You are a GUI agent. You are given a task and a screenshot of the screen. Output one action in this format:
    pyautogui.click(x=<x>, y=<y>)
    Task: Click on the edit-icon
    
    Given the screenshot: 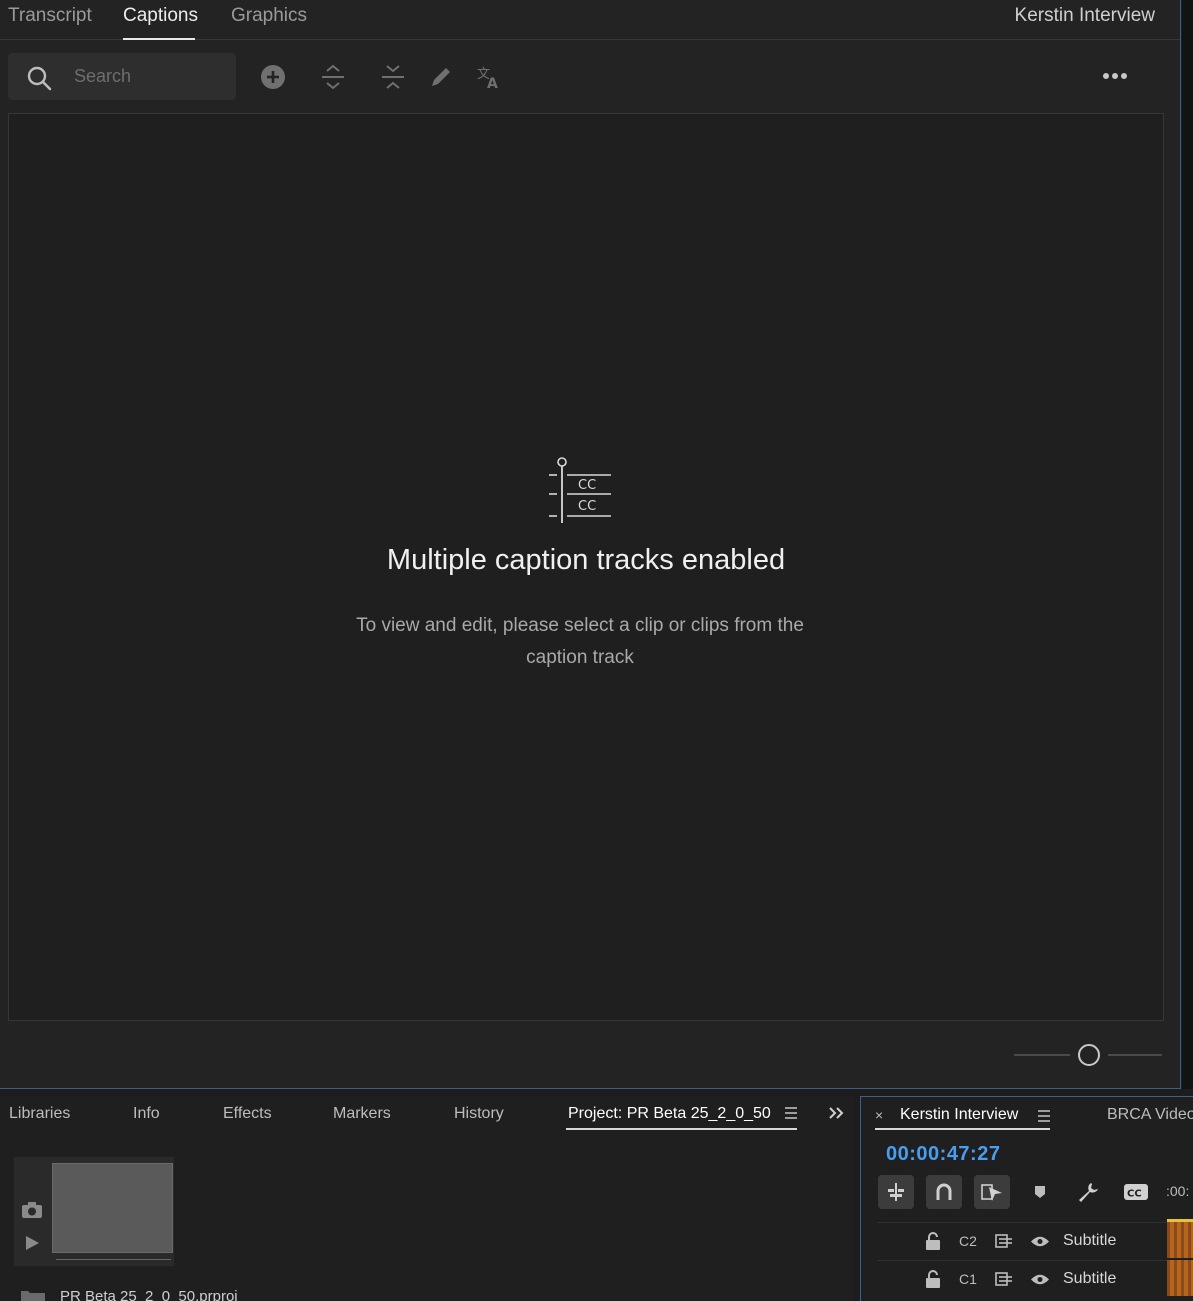 What is the action you would take?
    pyautogui.click(x=441, y=77)
    